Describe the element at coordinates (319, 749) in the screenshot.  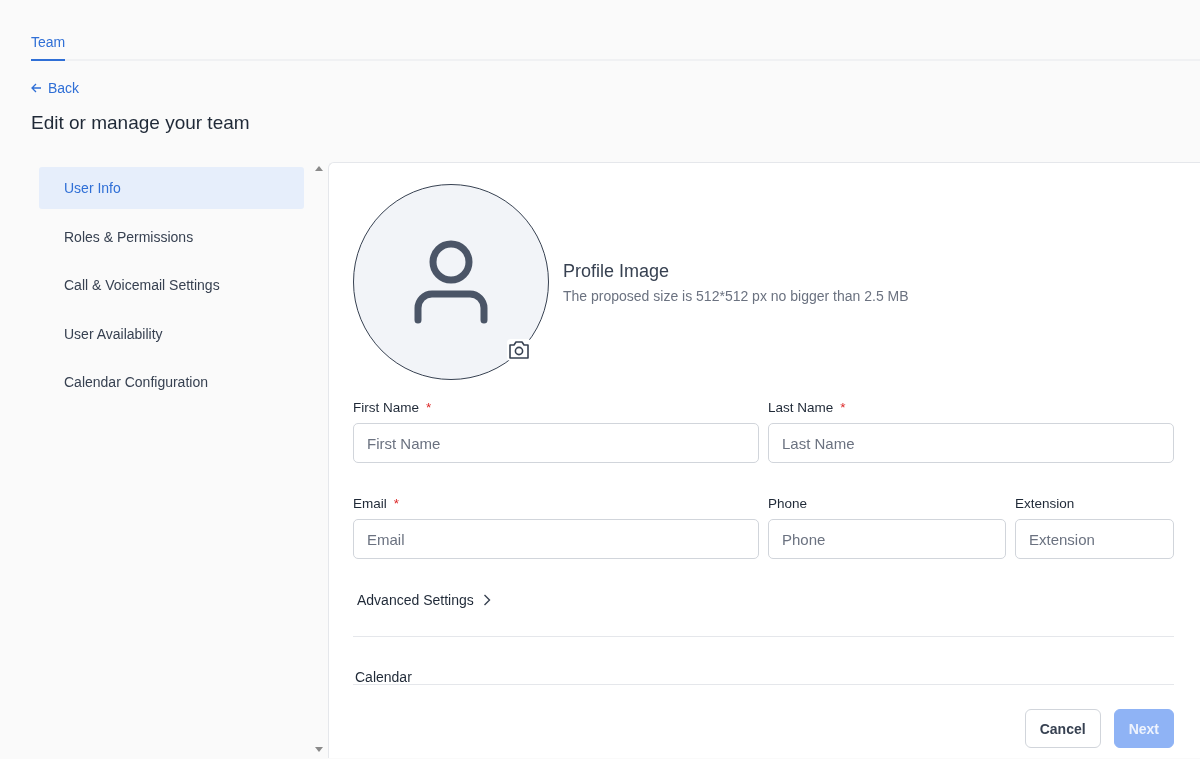
I see `scroll-down-icon` at that location.